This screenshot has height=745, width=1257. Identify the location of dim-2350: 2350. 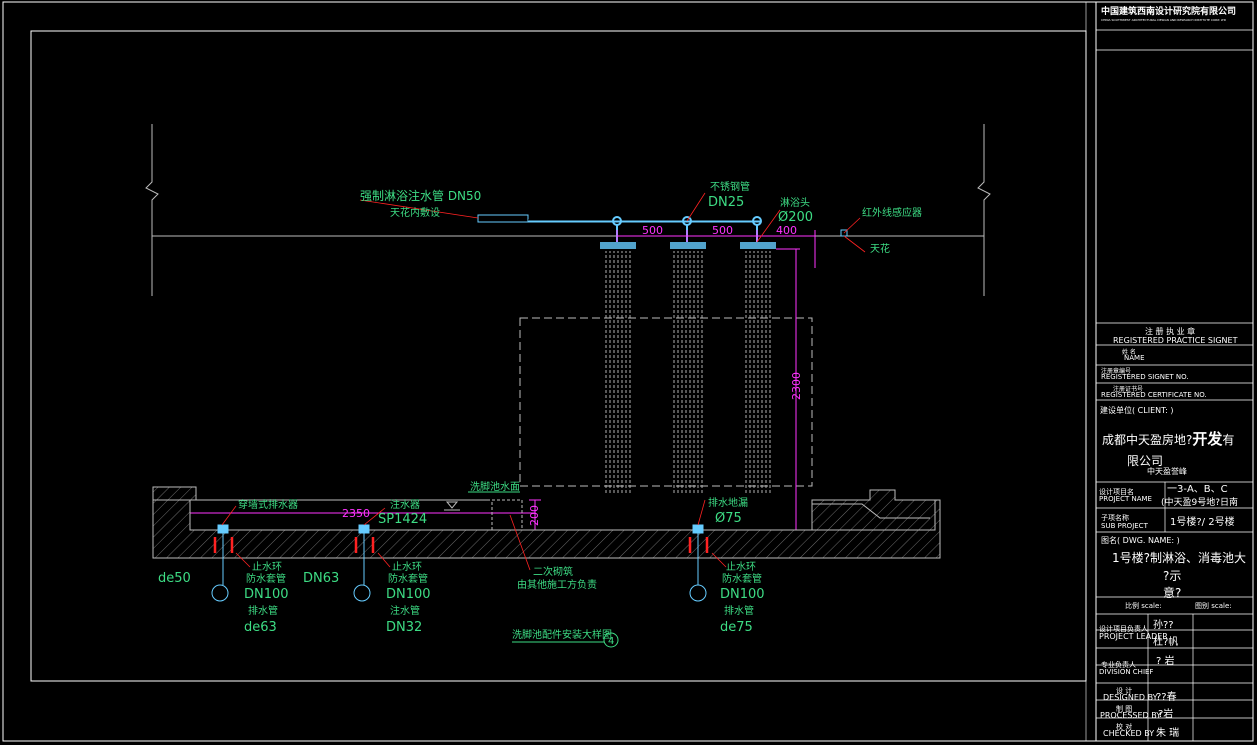
(356, 513).